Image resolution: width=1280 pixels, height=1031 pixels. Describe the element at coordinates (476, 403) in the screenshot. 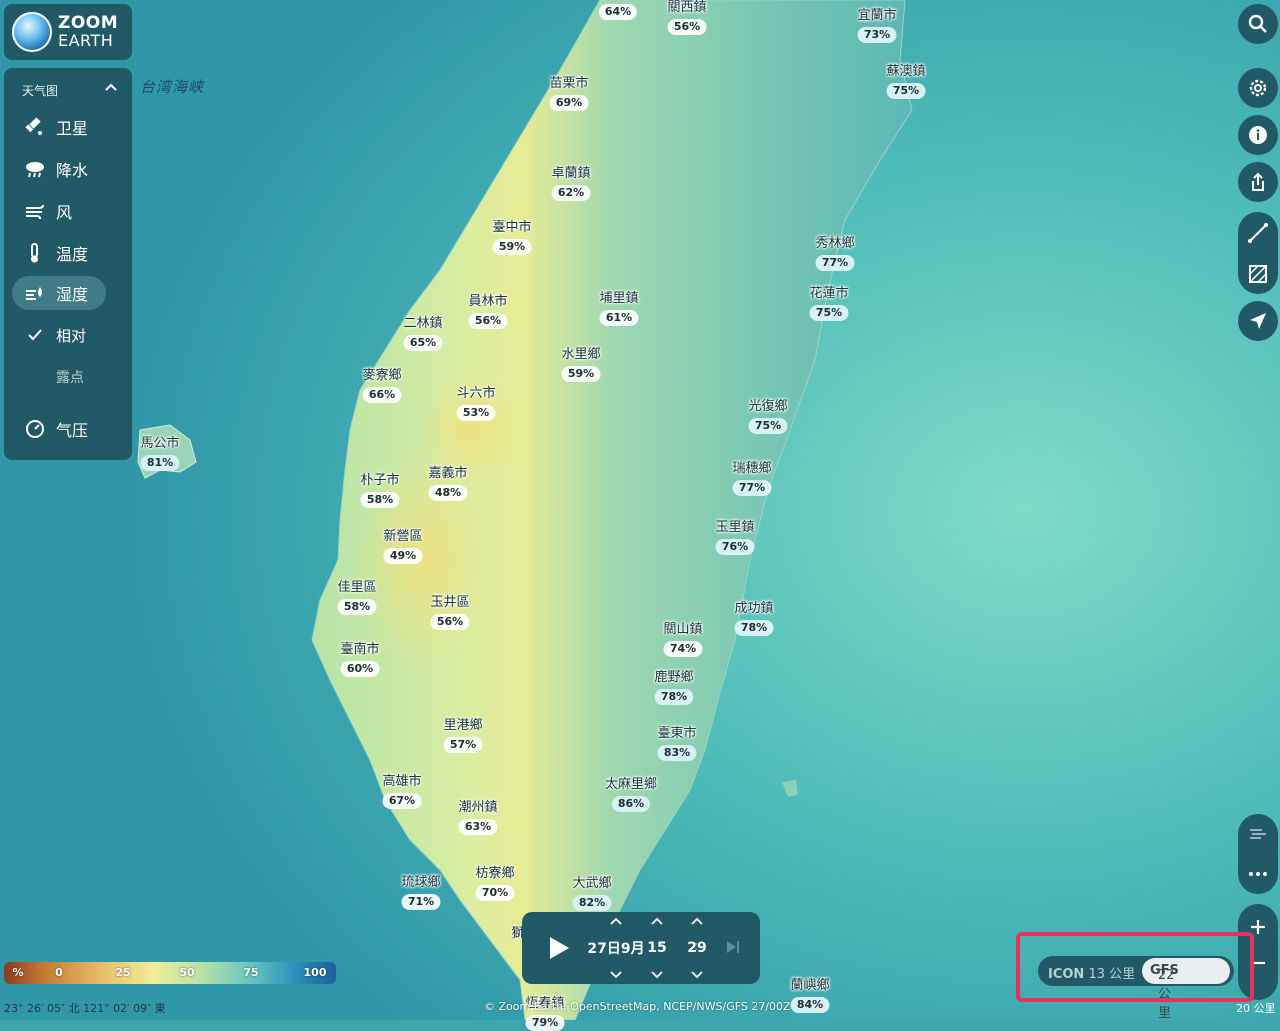

I see `place-marker: 斗六市 53%` at that location.